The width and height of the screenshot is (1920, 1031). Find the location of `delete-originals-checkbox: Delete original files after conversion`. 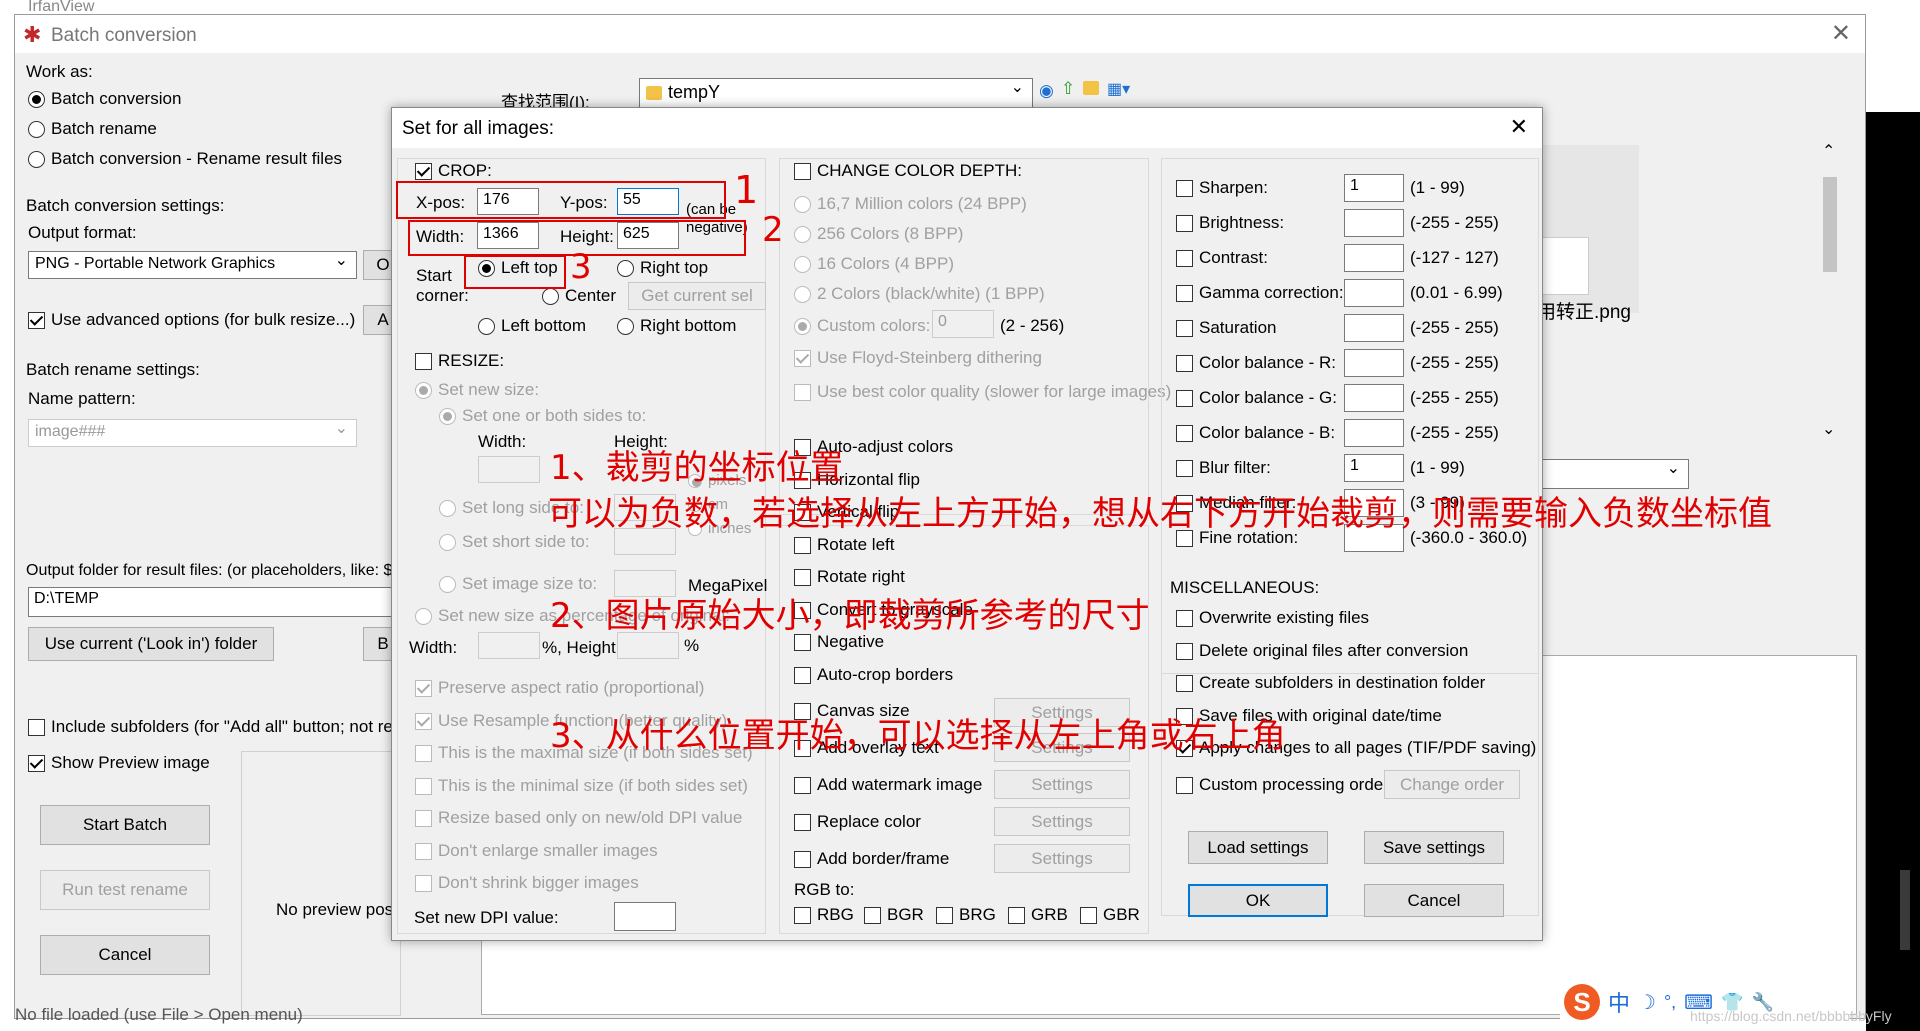

delete-originals-checkbox: Delete original files after conversion is located at coordinates (1322, 651).